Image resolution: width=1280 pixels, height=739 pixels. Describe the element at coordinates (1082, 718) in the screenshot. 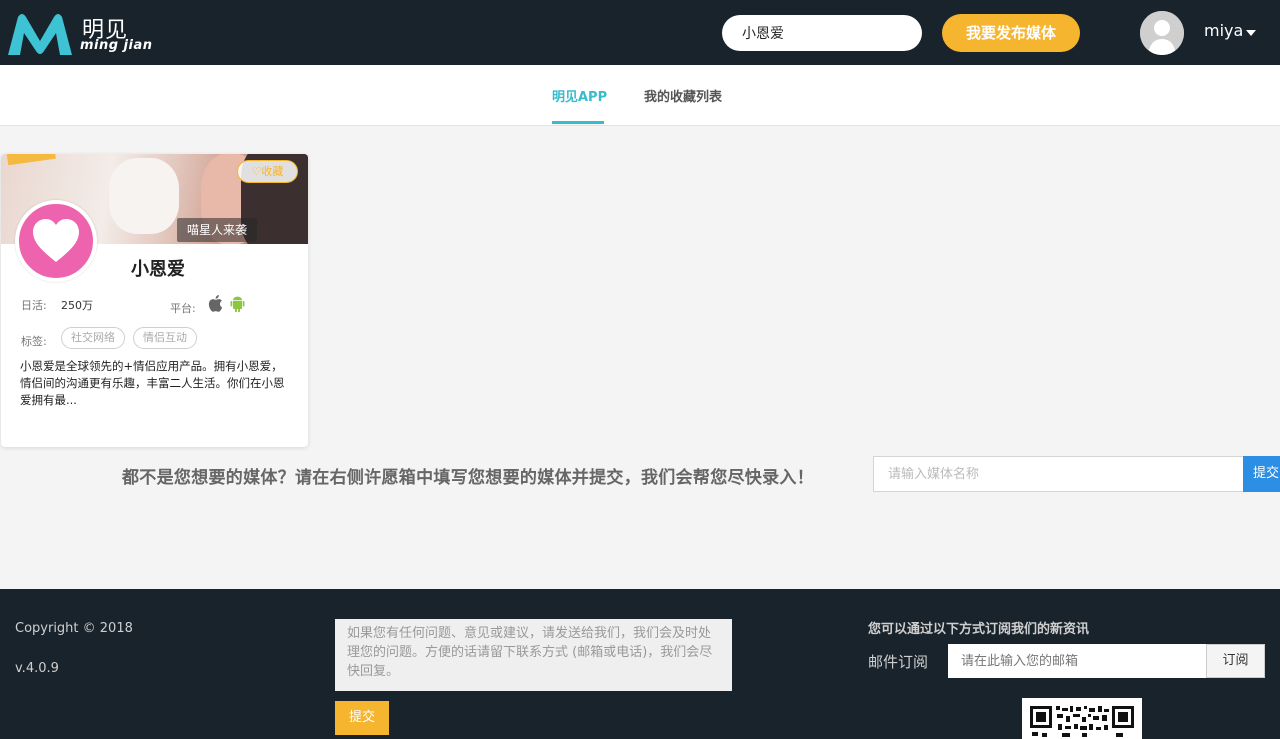

I see `qr-code-icon` at that location.